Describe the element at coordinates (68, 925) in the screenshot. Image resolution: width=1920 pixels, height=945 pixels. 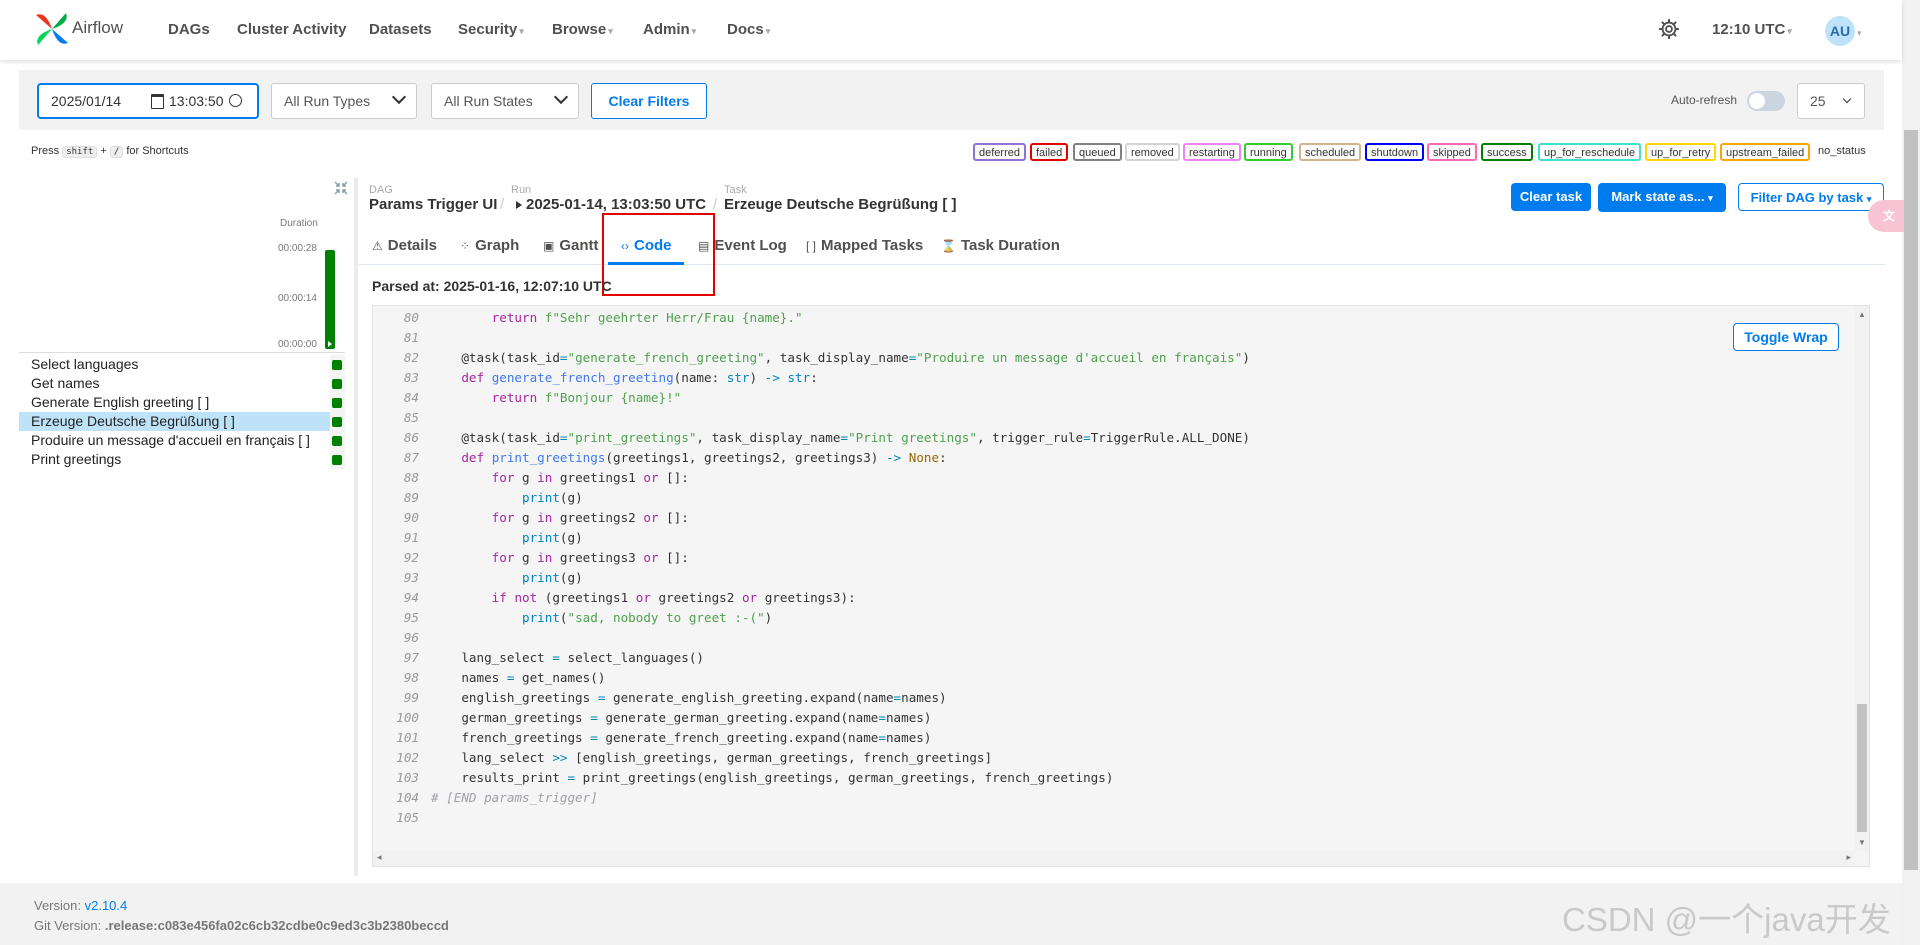
I see `git-version-label: Git Version:` at that location.